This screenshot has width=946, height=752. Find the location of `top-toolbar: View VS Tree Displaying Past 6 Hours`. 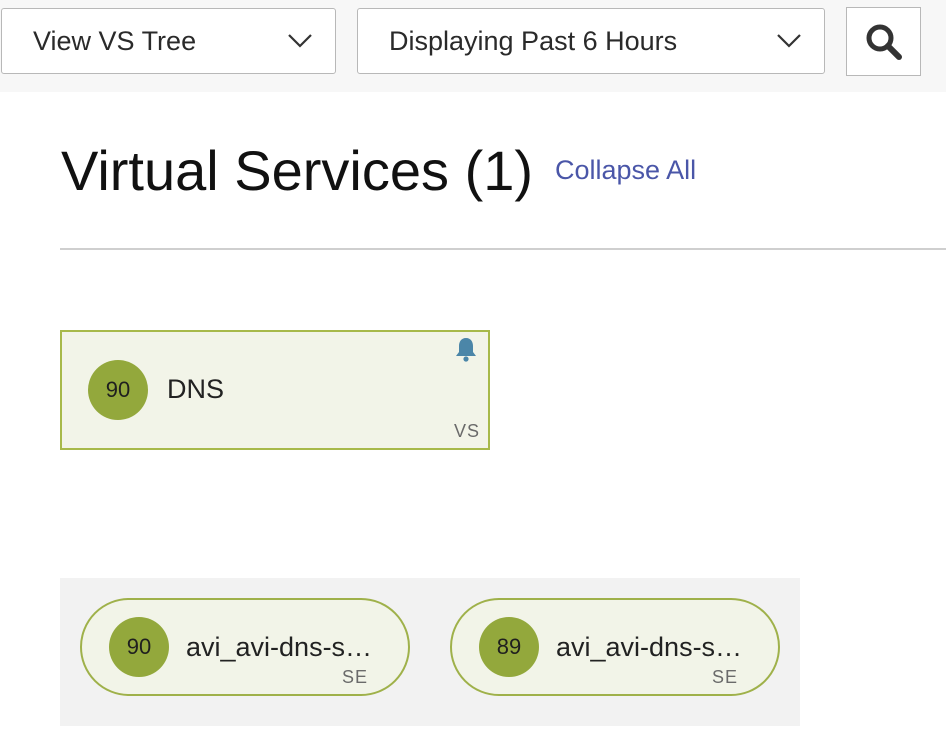

top-toolbar: View VS Tree Displaying Past 6 Hours is located at coordinates (473, 46).